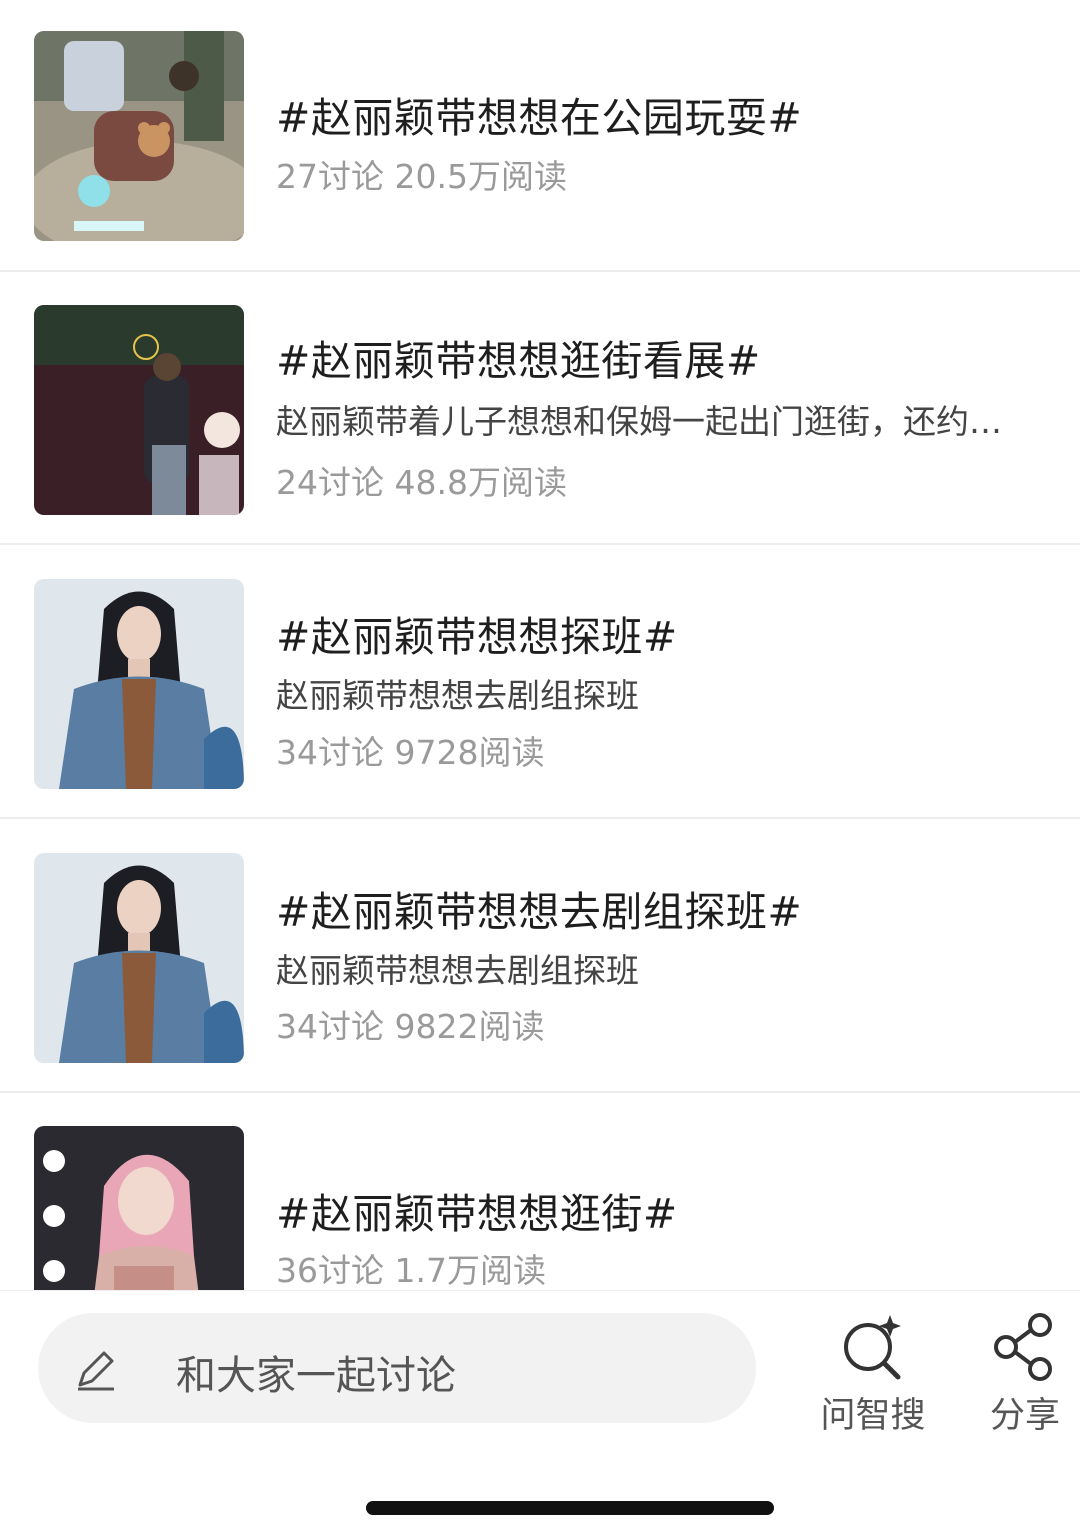 This screenshot has width=1080, height=1522. Describe the element at coordinates (421, 482) in the screenshot. I see `topic-stats: 24讨论 48.8万阅读` at that location.